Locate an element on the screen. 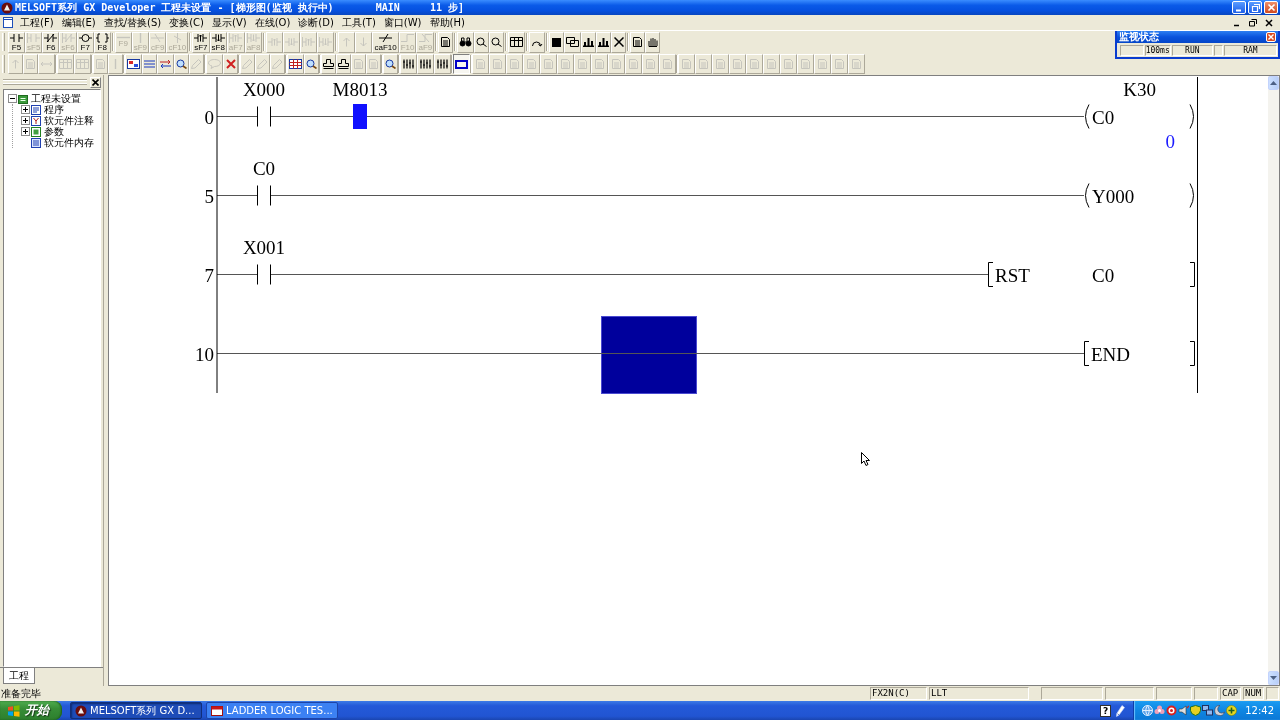 Image resolution: width=1280 pixels, height=720 pixels. menu-item: 帮助(H) is located at coordinates (447, 22).